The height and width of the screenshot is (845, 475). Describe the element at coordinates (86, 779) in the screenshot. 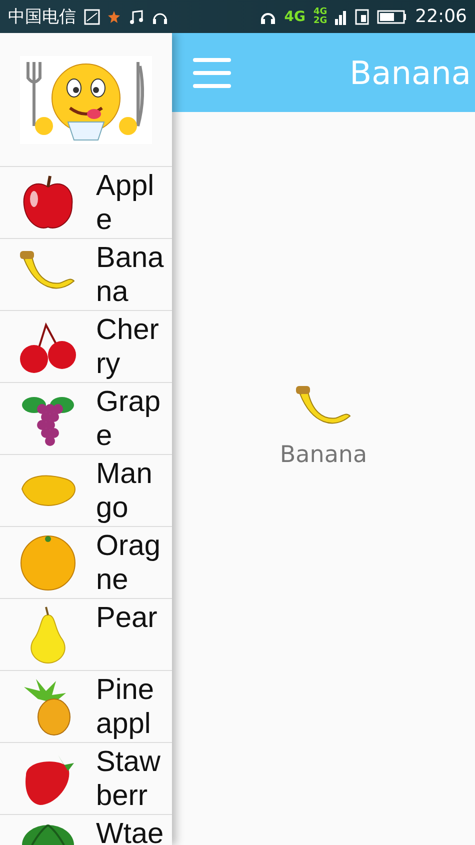

I see `drawer-item: Stawberr` at that location.